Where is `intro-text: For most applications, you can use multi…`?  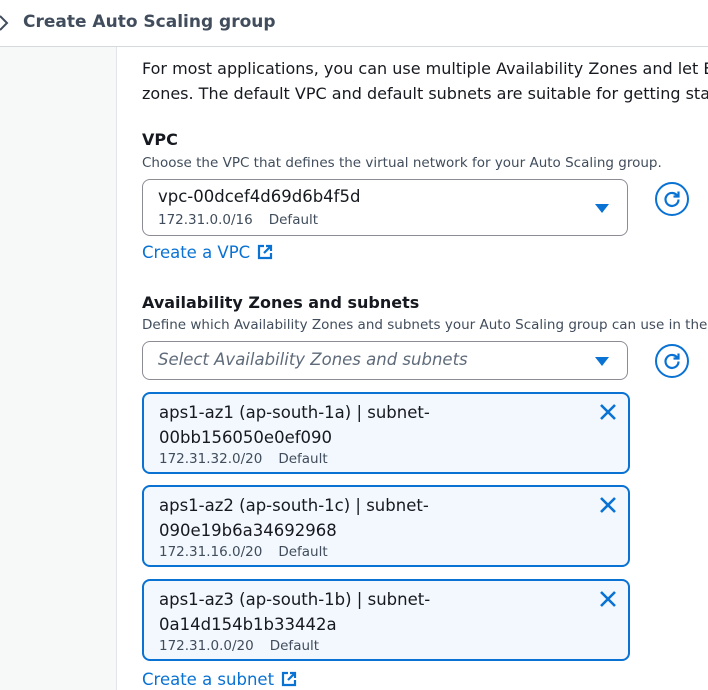 intro-text: For most applications, you can use multi… is located at coordinates (425, 81).